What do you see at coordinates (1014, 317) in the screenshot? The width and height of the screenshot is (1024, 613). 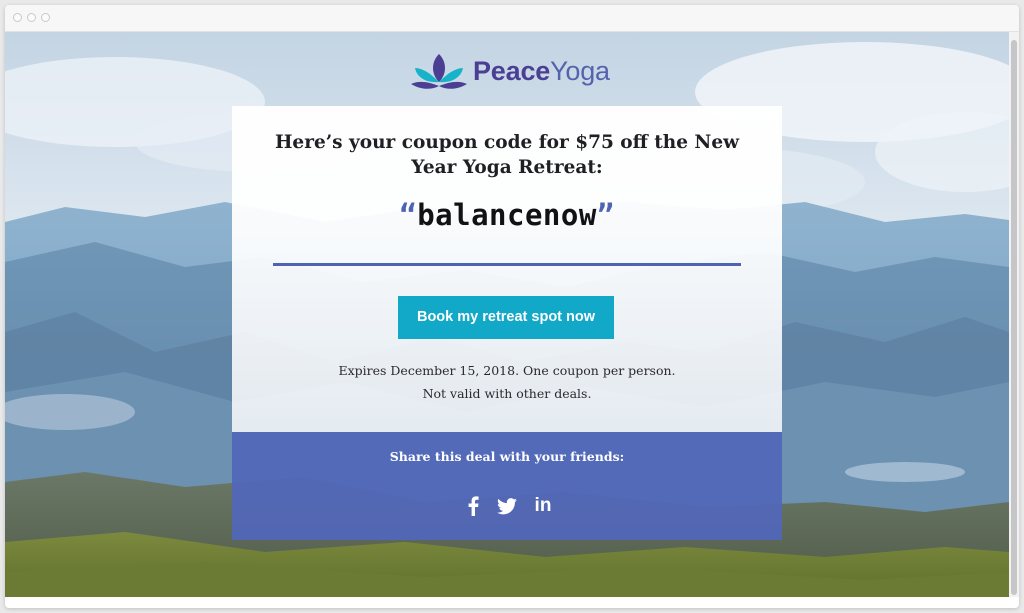 I see `scrollbar-thumb` at bounding box center [1014, 317].